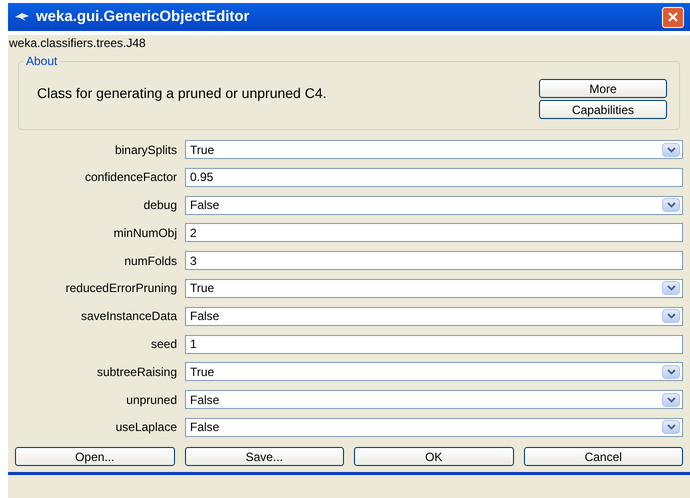 The width and height of the screenshot is (690, 498). I want to click on input-field: 0.95, so click(434, 177).